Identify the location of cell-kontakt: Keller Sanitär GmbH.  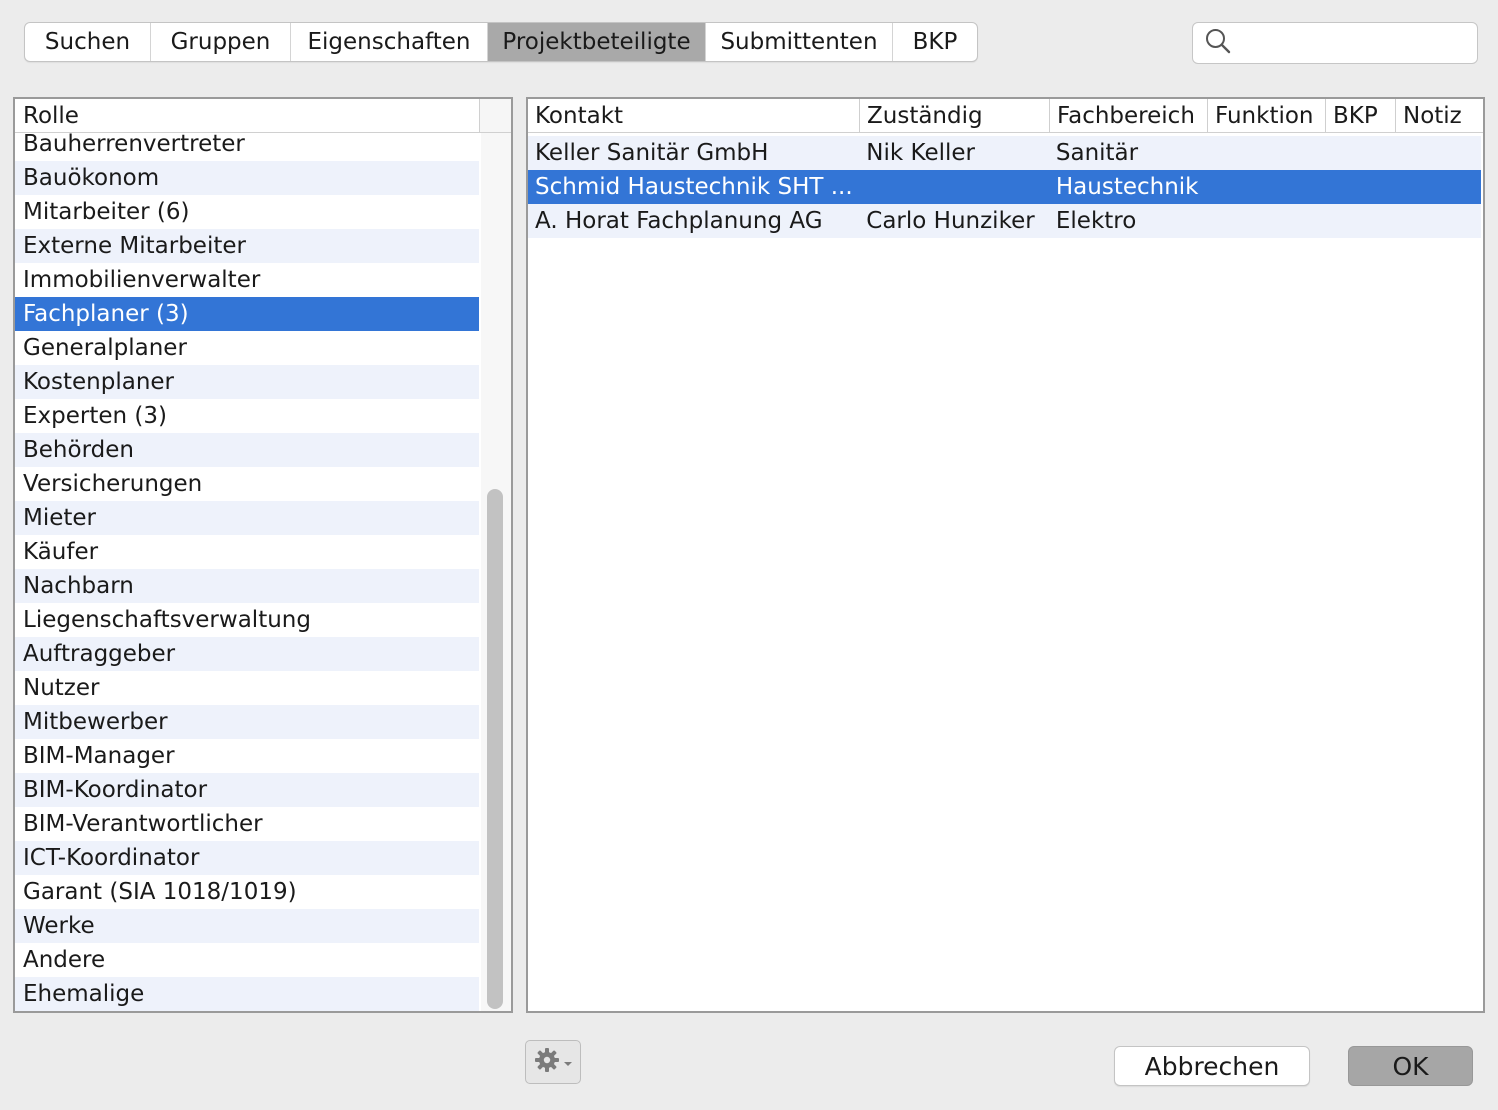
(652, 153).